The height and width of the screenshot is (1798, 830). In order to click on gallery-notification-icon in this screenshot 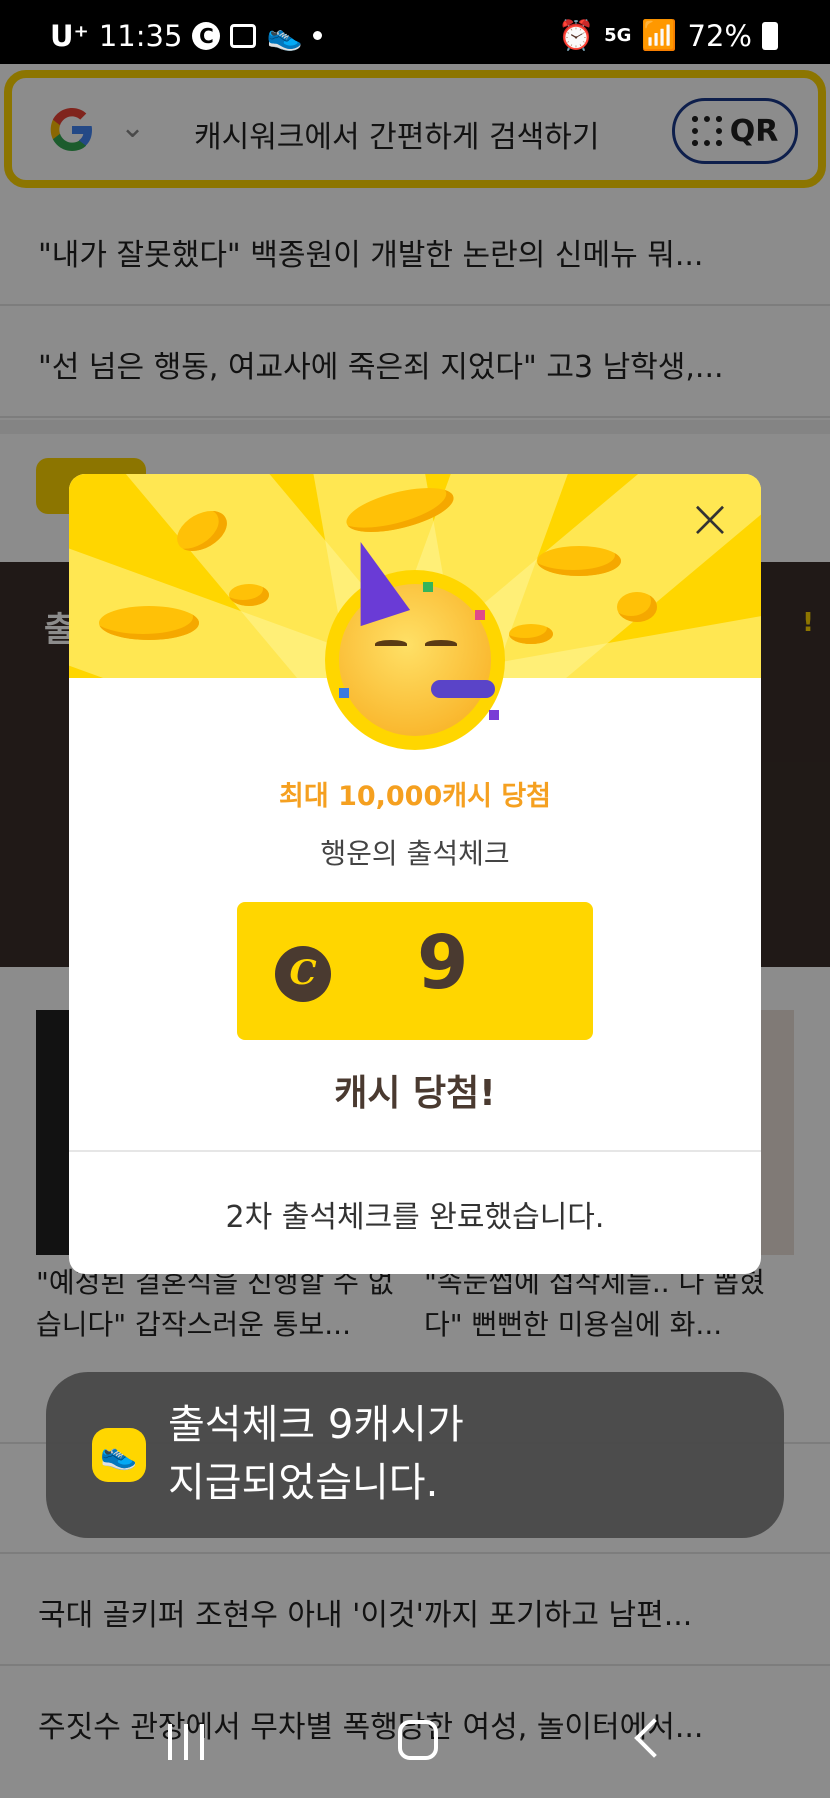, I will do `click(243, 35)`.